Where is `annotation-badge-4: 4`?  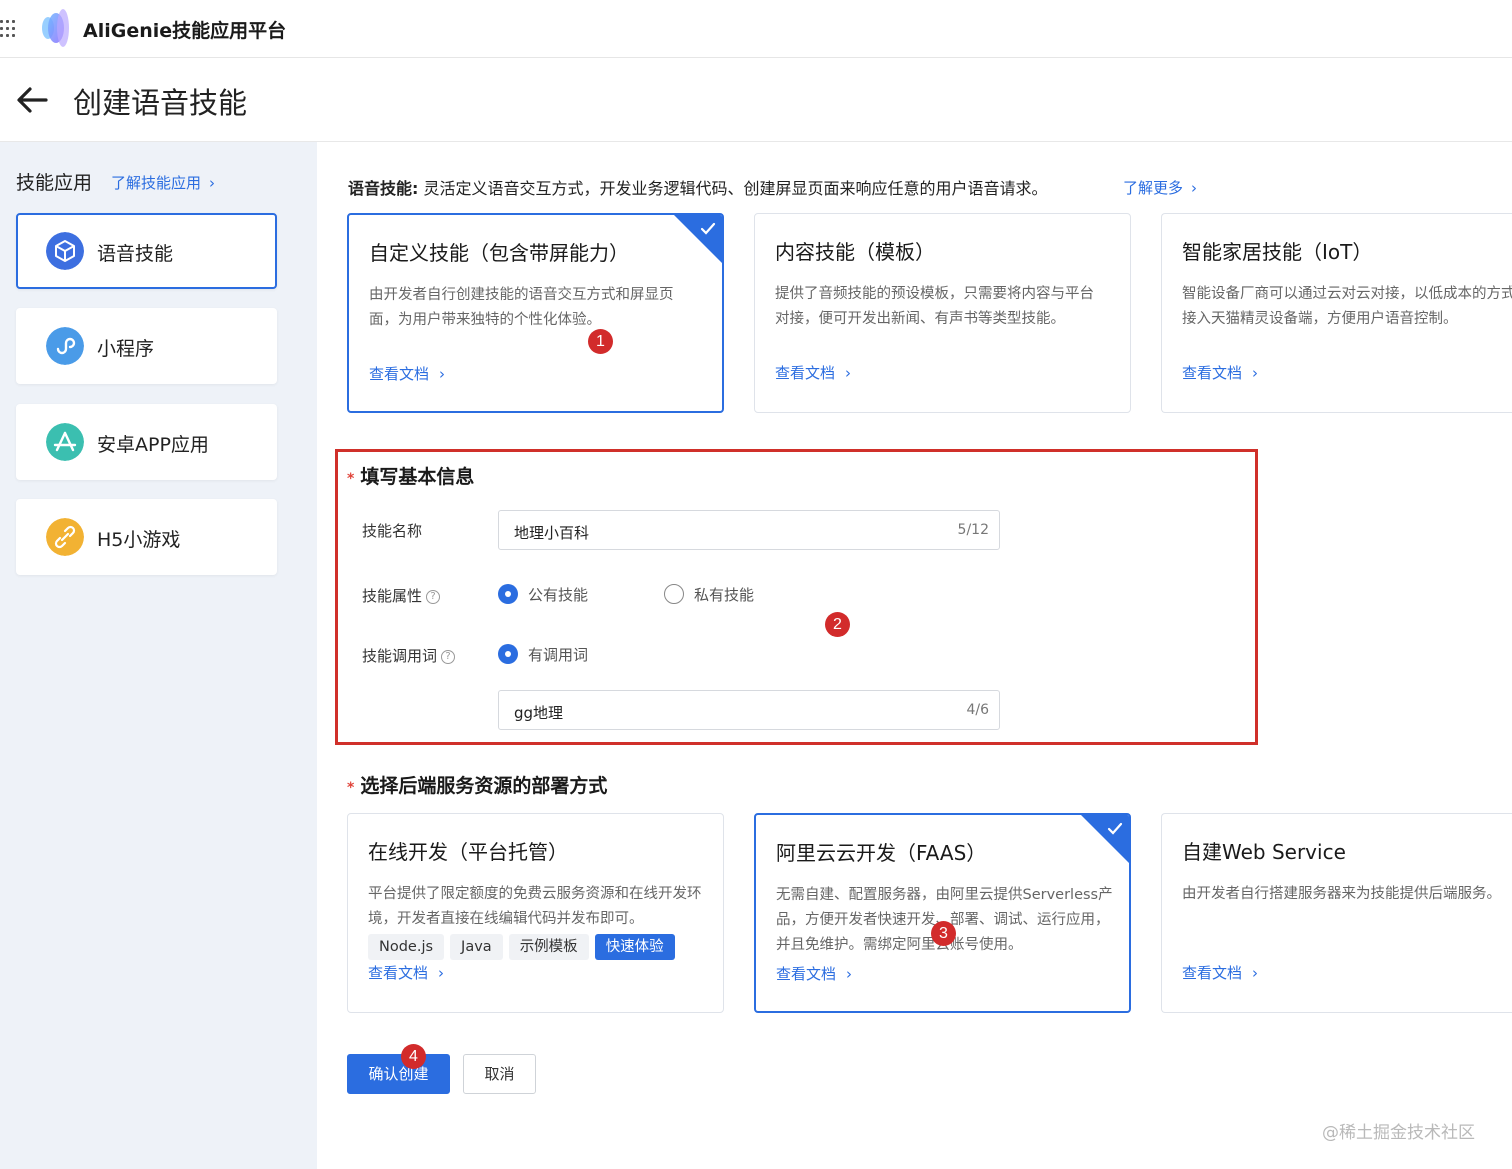
annotation-badge-4: 4 is located at coordinates (413, 1056).